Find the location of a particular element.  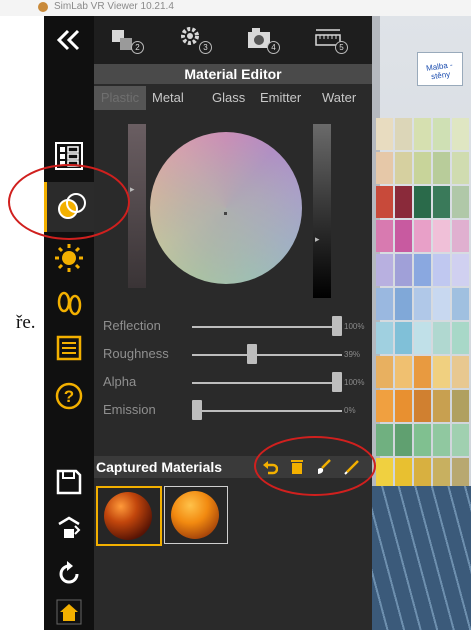

scene-sign: Malba - stěny is located at coordinates (440, 69).